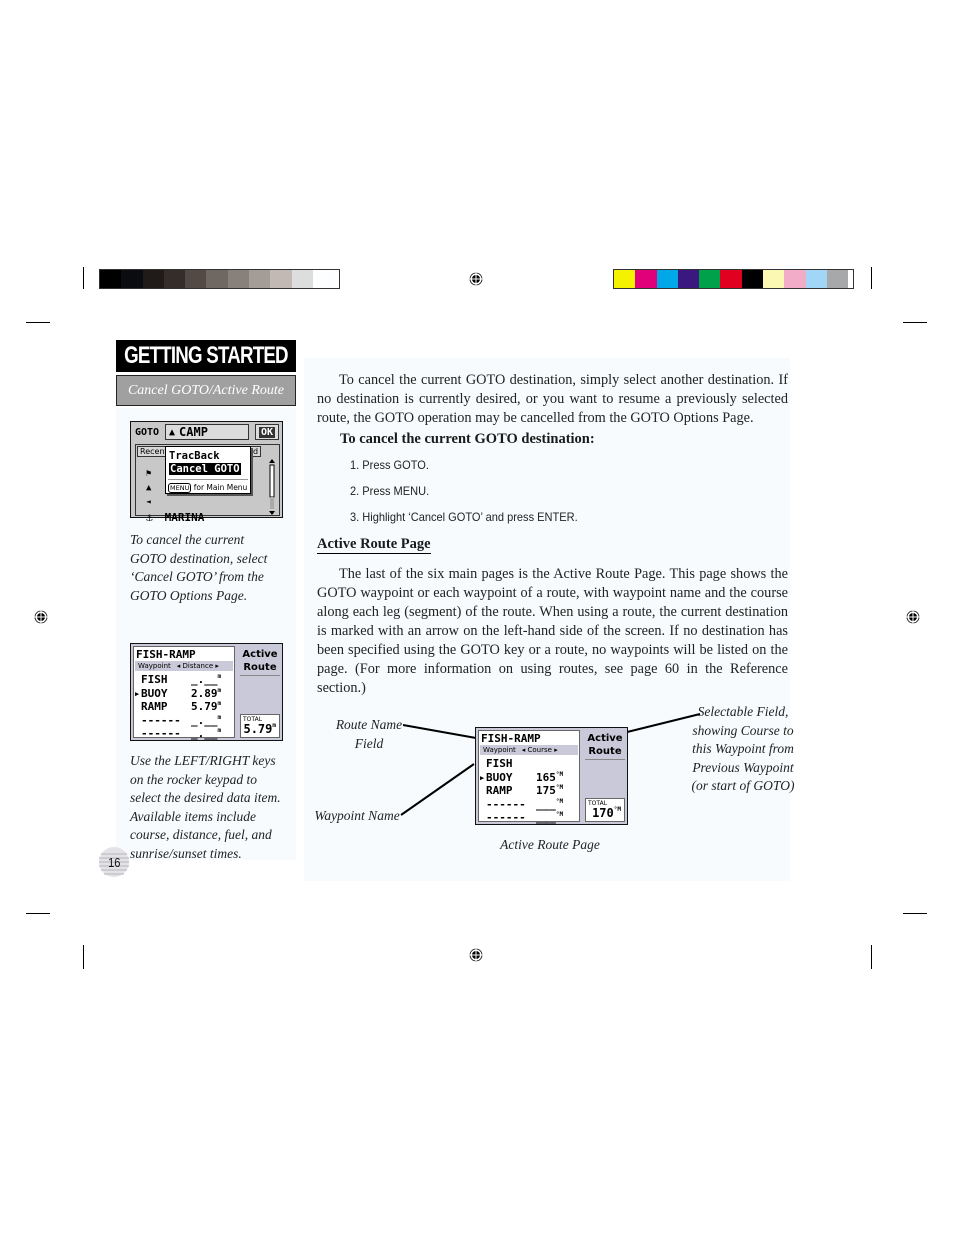 Image resolution: width=954 pixels, height=1235 pixels. I want to click on waypoint-name: RAMP, so click(499, 790).